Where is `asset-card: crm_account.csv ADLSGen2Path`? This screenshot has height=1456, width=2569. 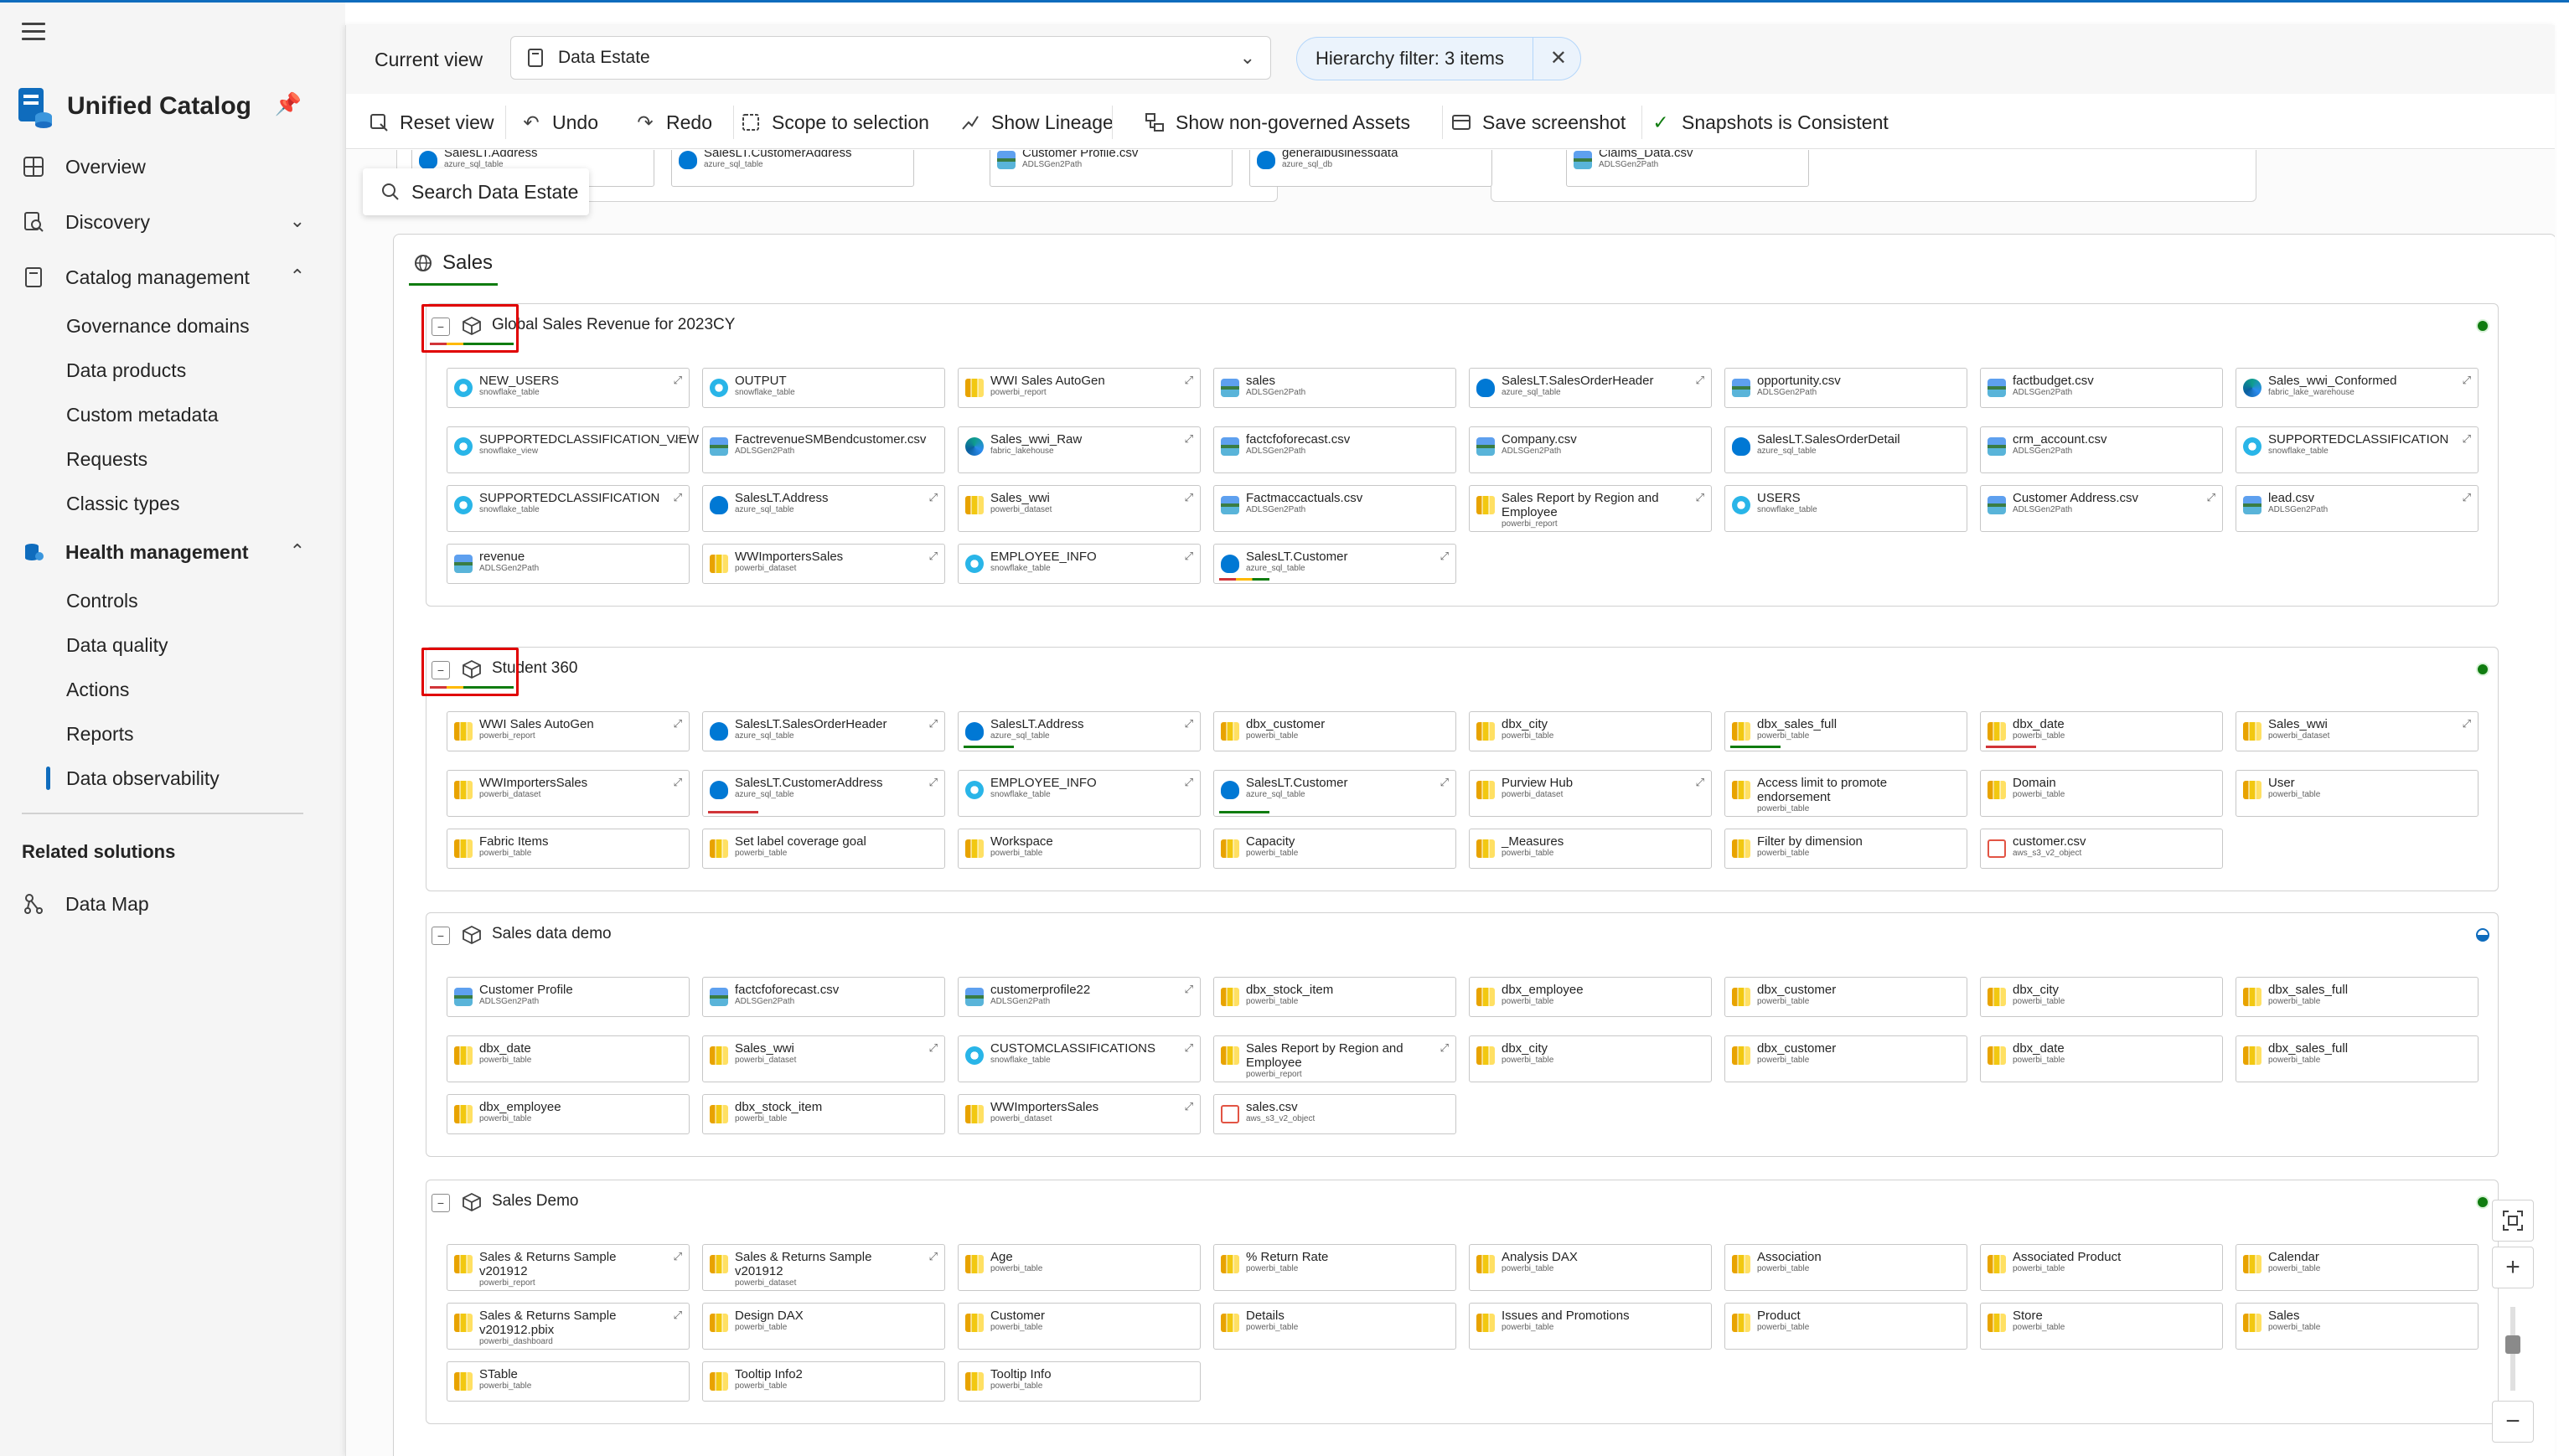 asset-card: crm_account.csv ADLSGen2Path is located at coordinates (2101, 450).